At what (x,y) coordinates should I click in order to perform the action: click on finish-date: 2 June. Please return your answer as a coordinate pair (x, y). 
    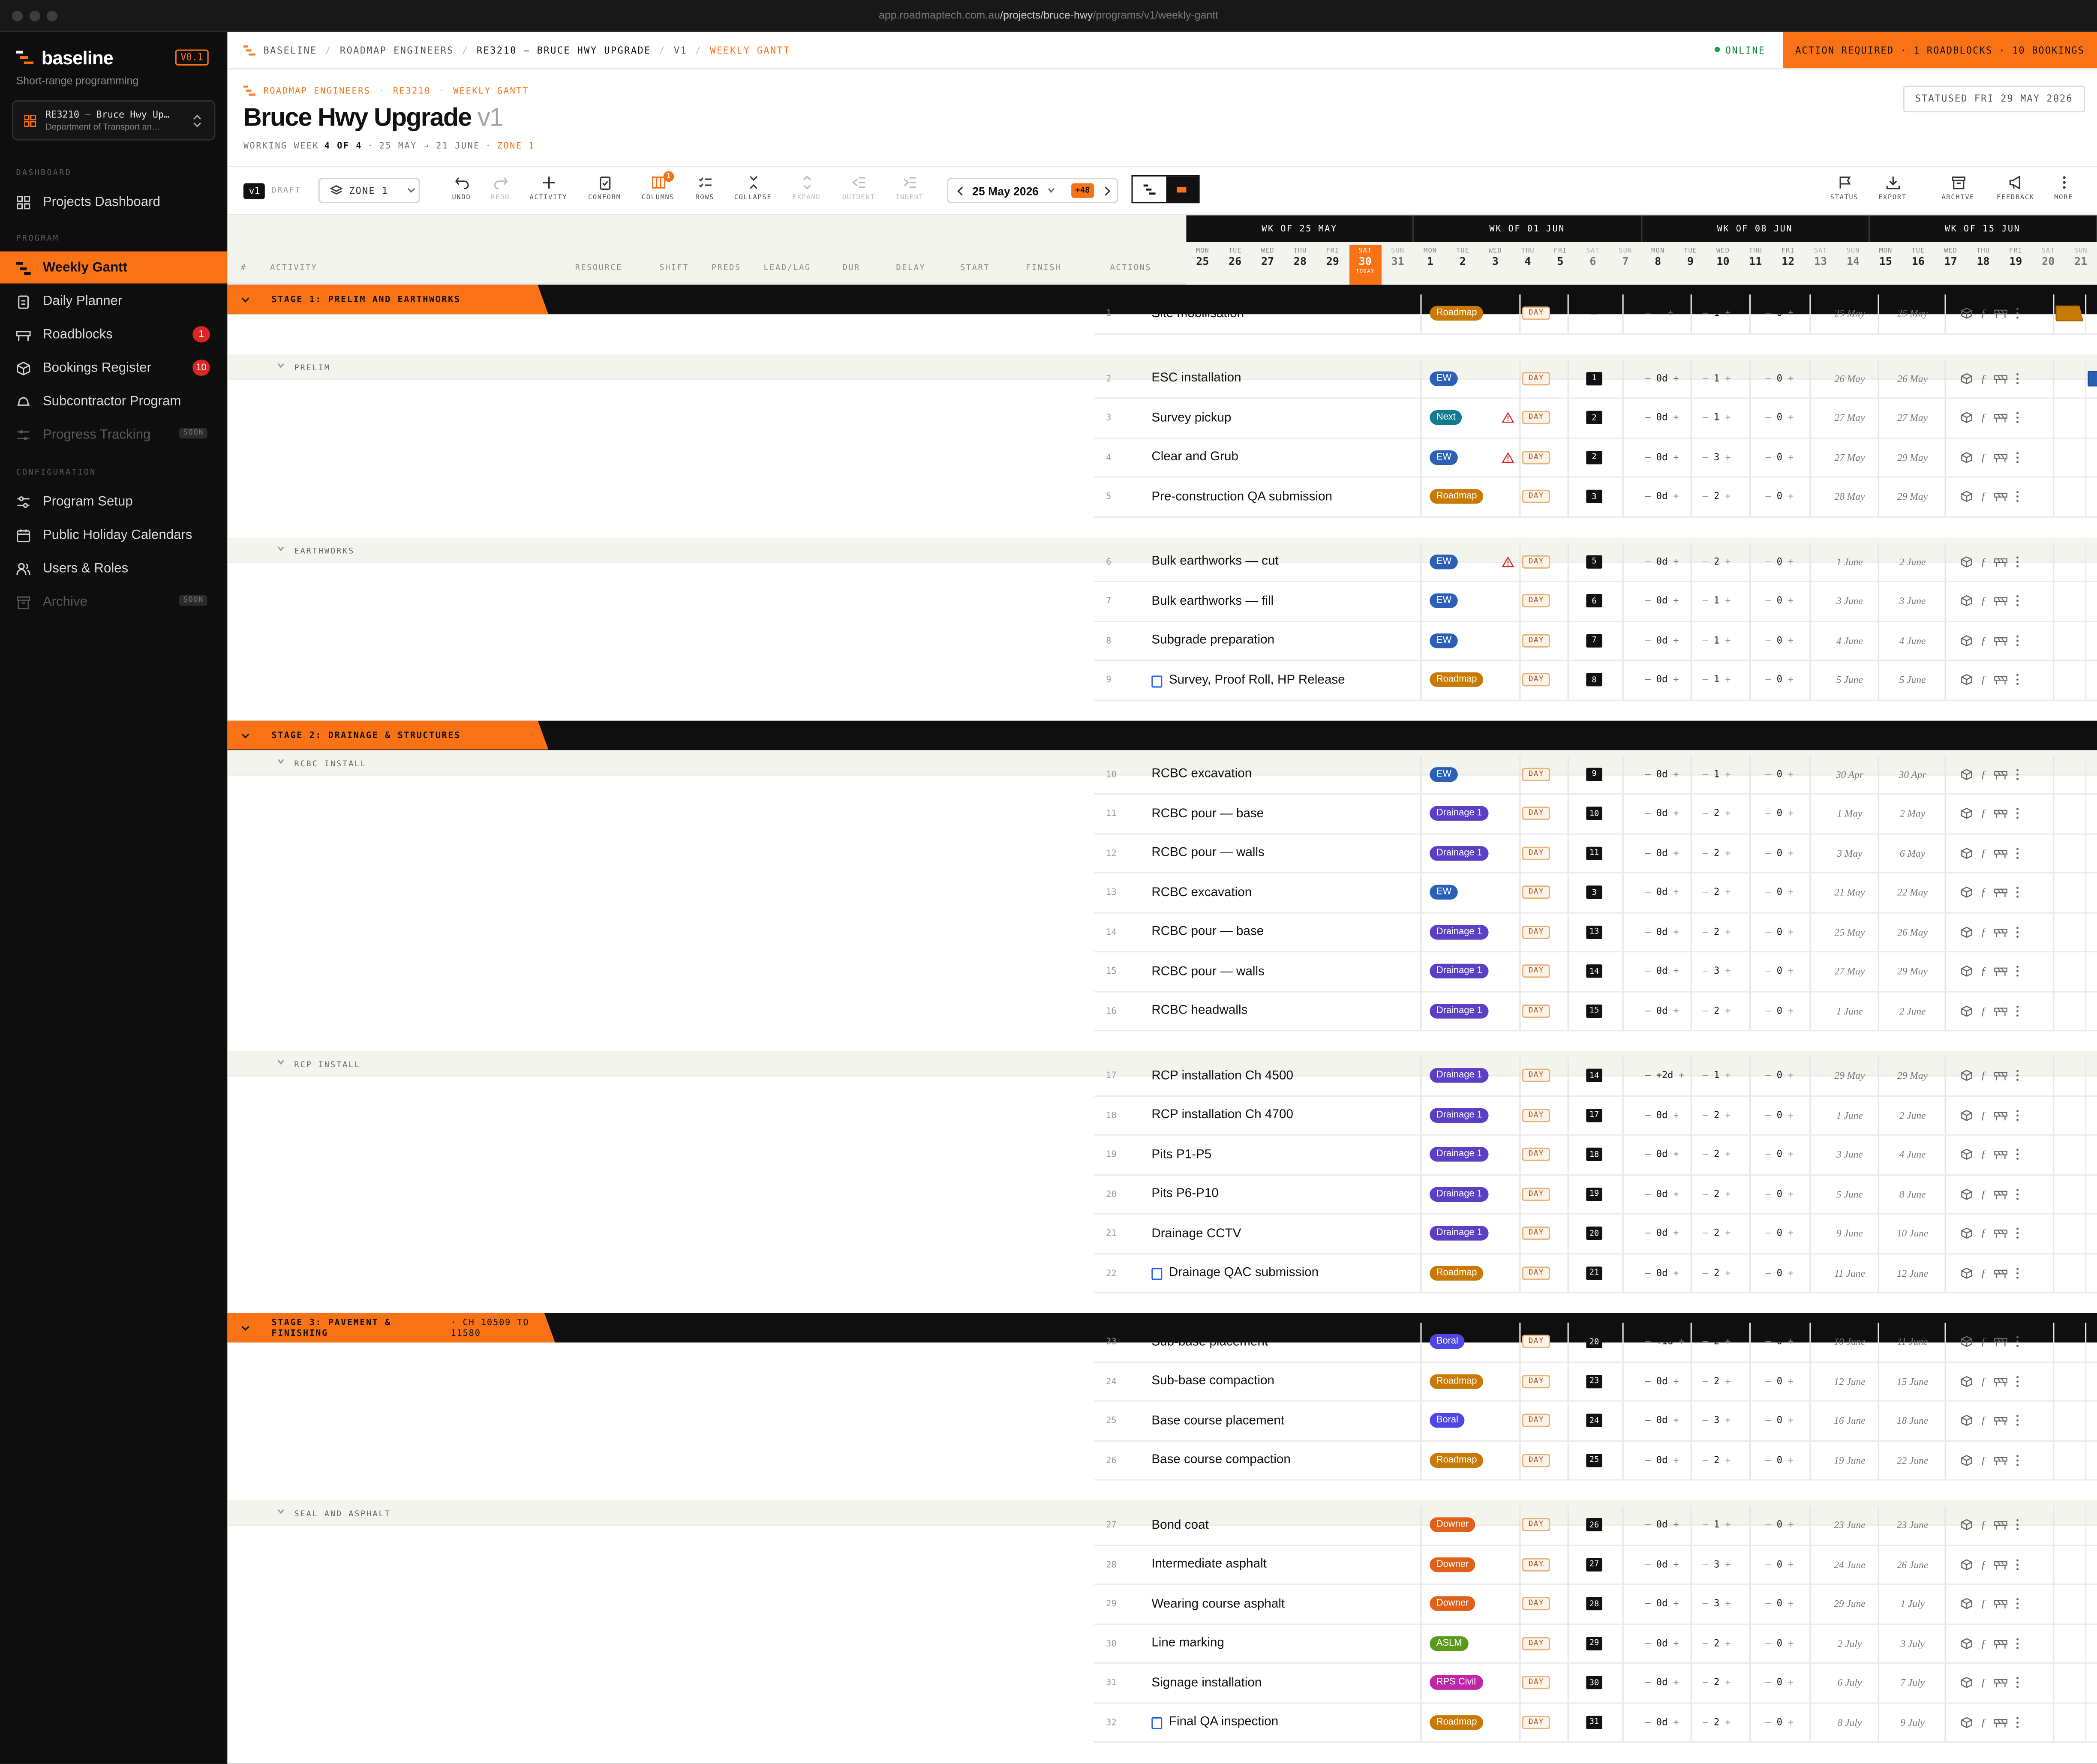
    Looking at the image, I should click on (1913, 561).